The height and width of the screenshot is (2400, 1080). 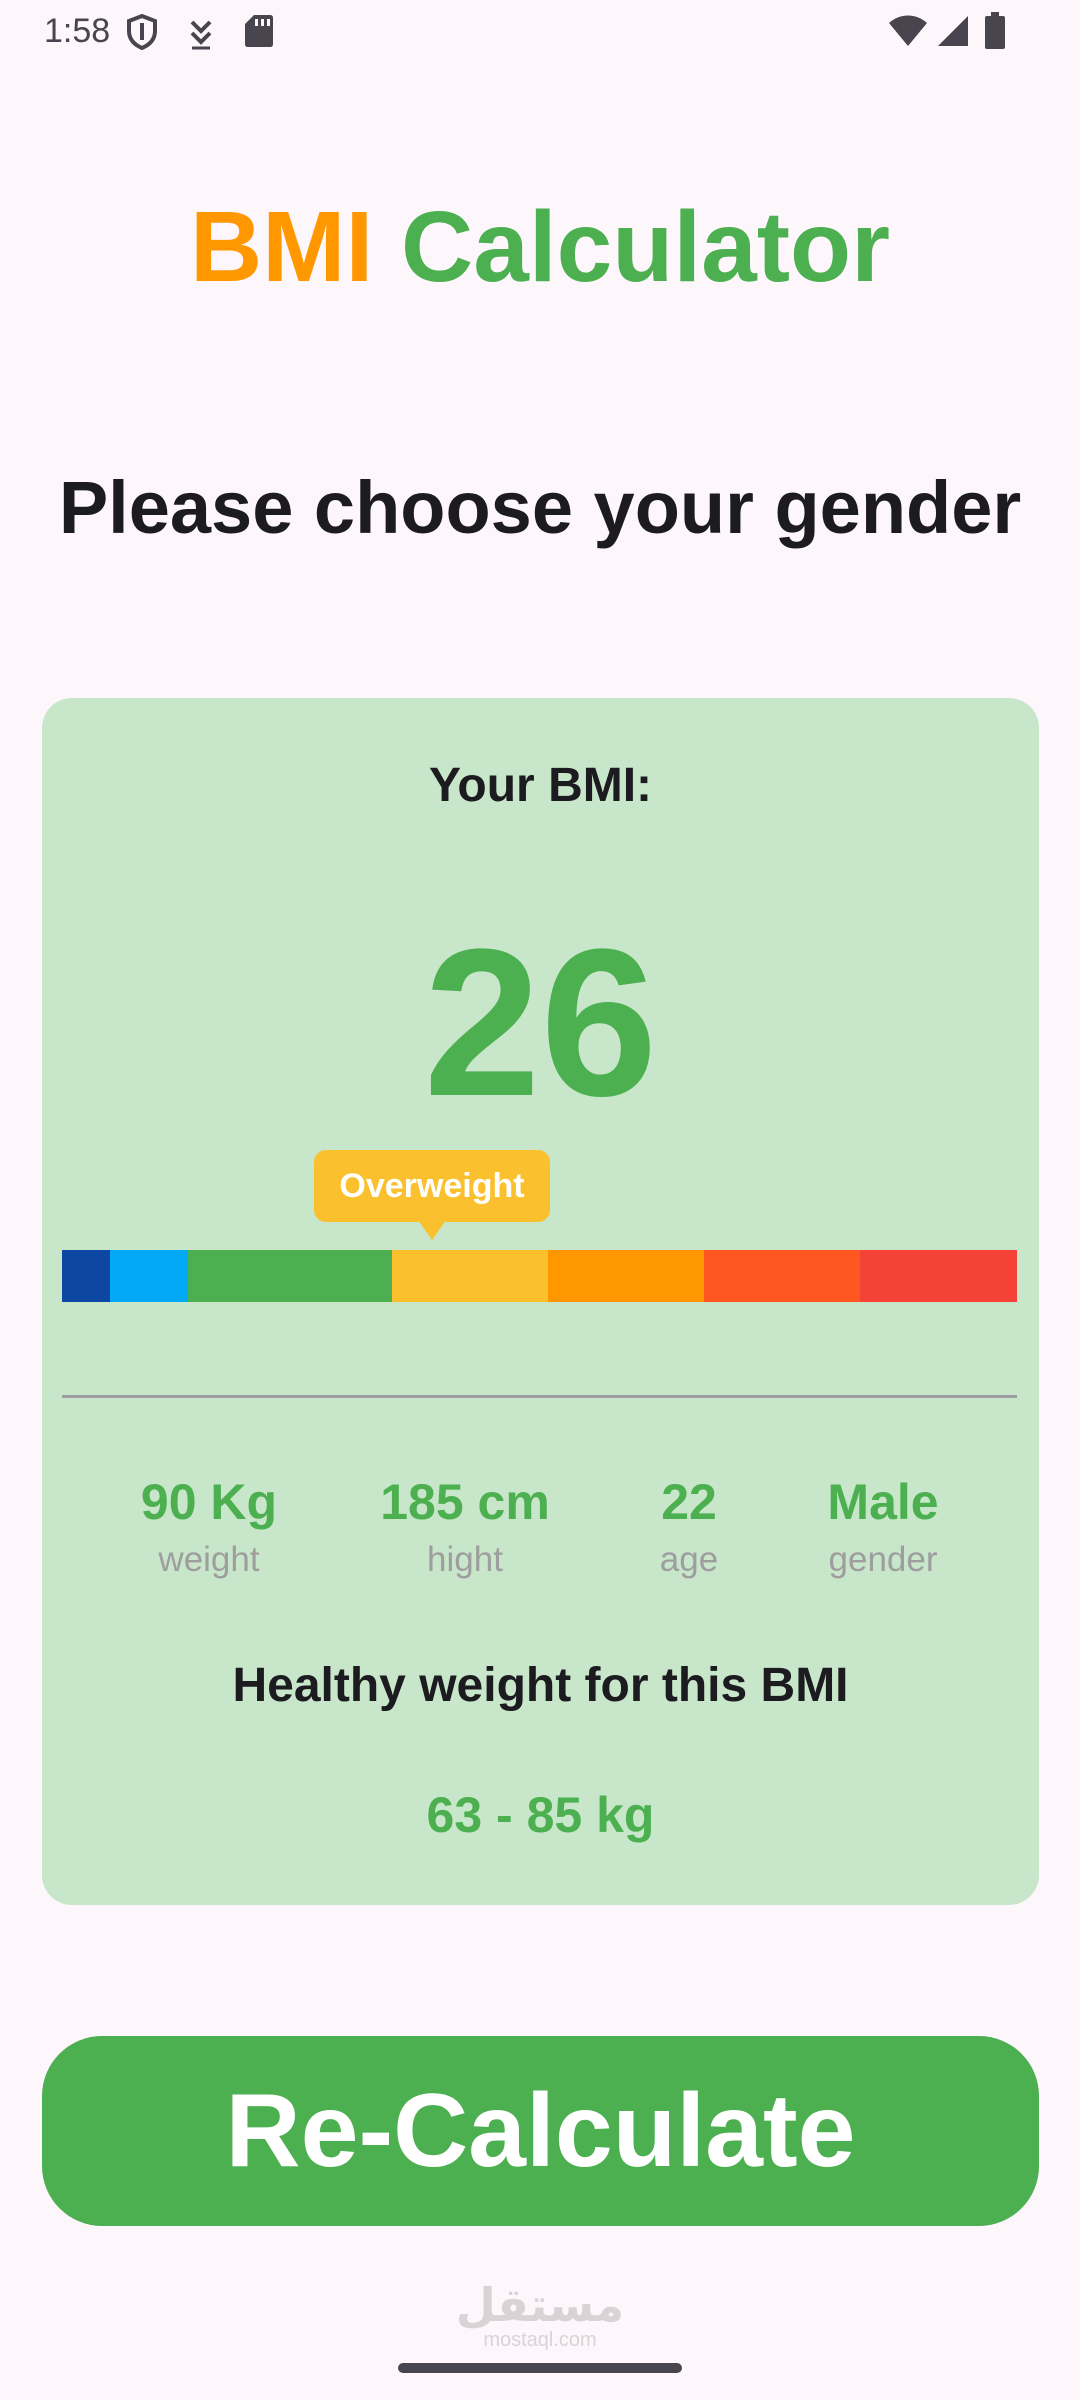 I want to click on app-title: BMI Calculator, so click(x=540, y=247).